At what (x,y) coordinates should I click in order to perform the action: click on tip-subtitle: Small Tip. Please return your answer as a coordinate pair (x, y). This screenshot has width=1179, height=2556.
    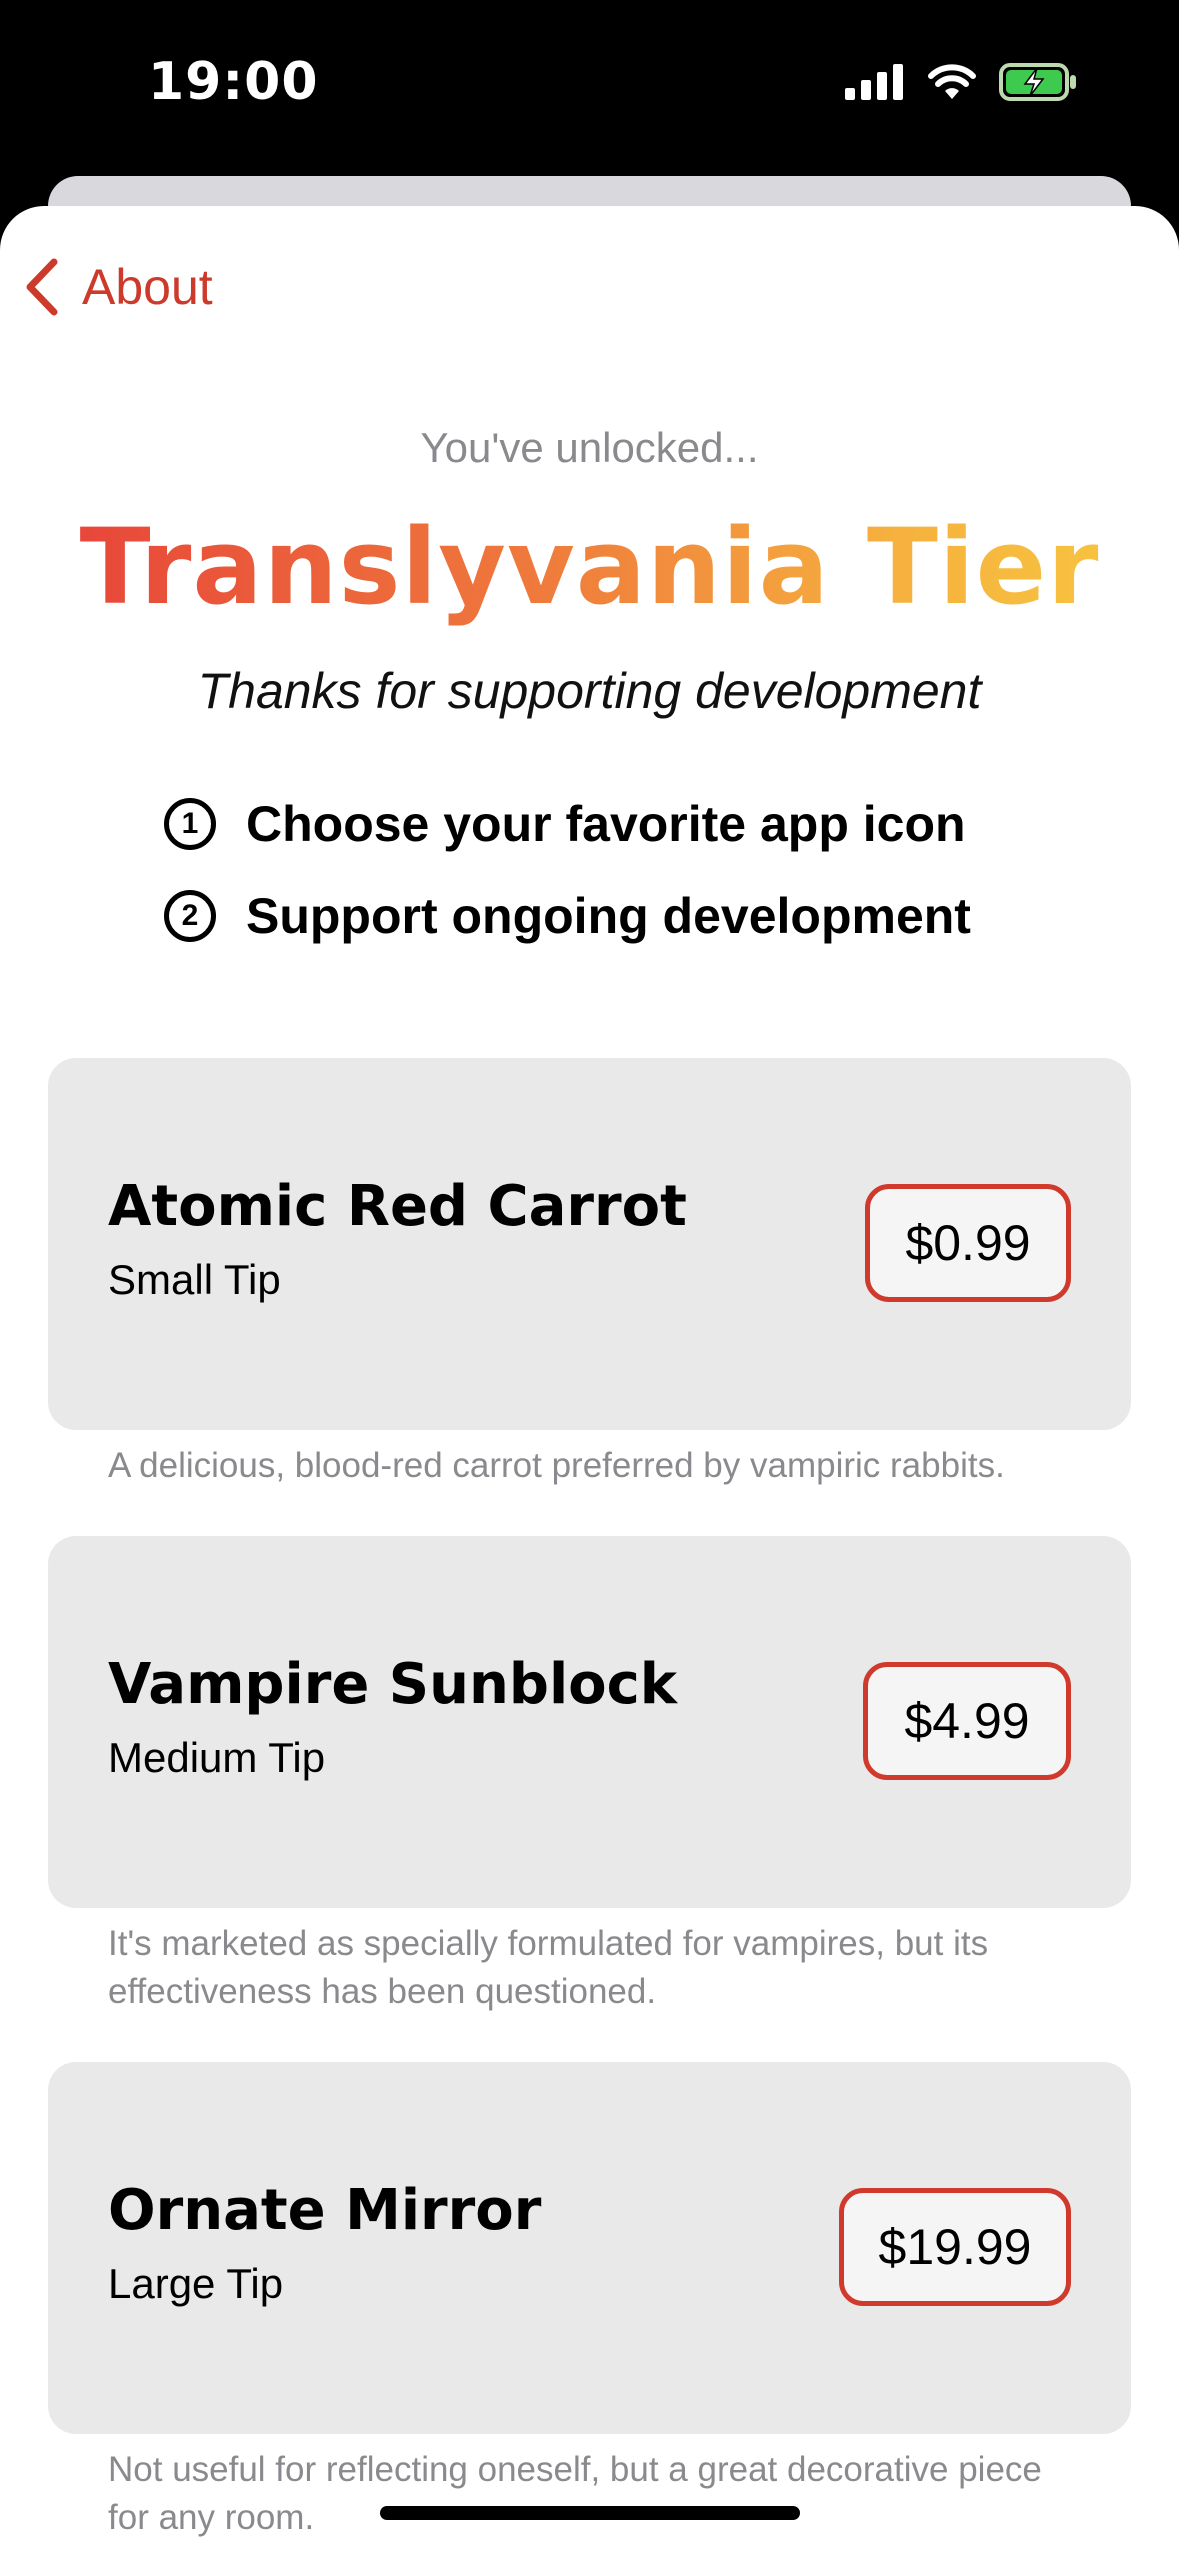
    Looking at the image, I should click on (194, 1279).